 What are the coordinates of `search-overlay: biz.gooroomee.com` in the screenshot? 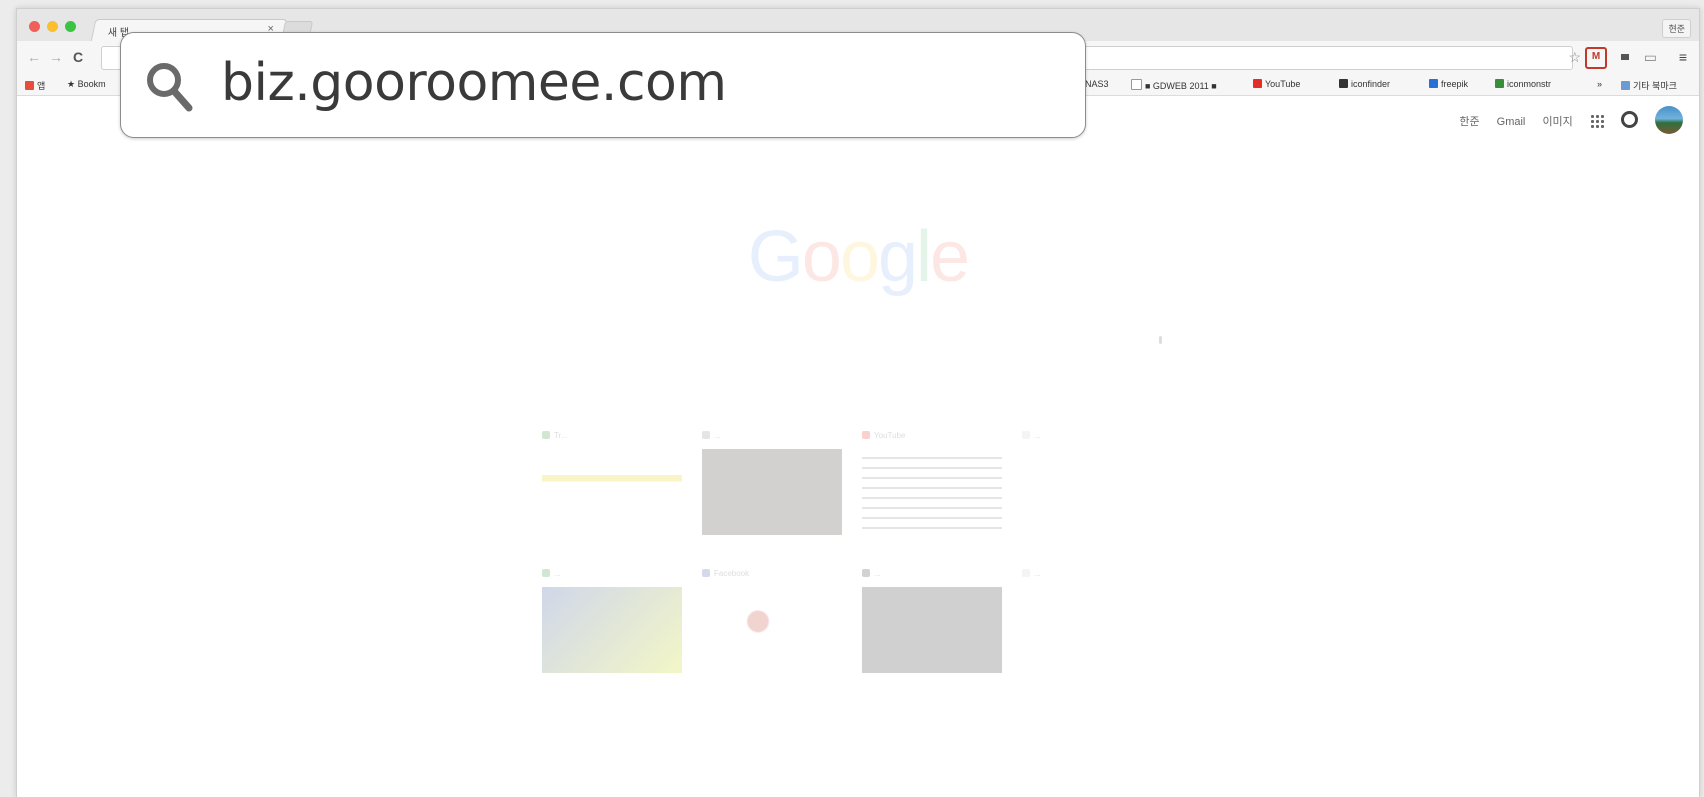 It's located at (603, 85).